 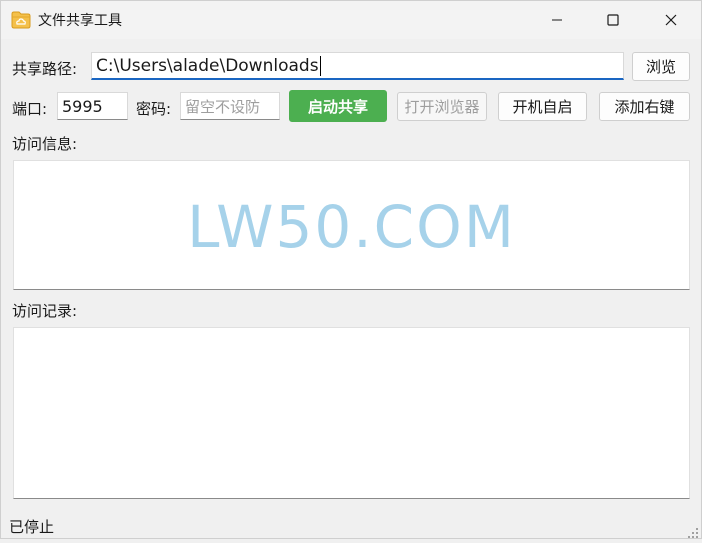 What do you see at coordinates (338, 106) in the screenshot?
I see `start-share-button: 启动共享` at bounding box center [338, 106].